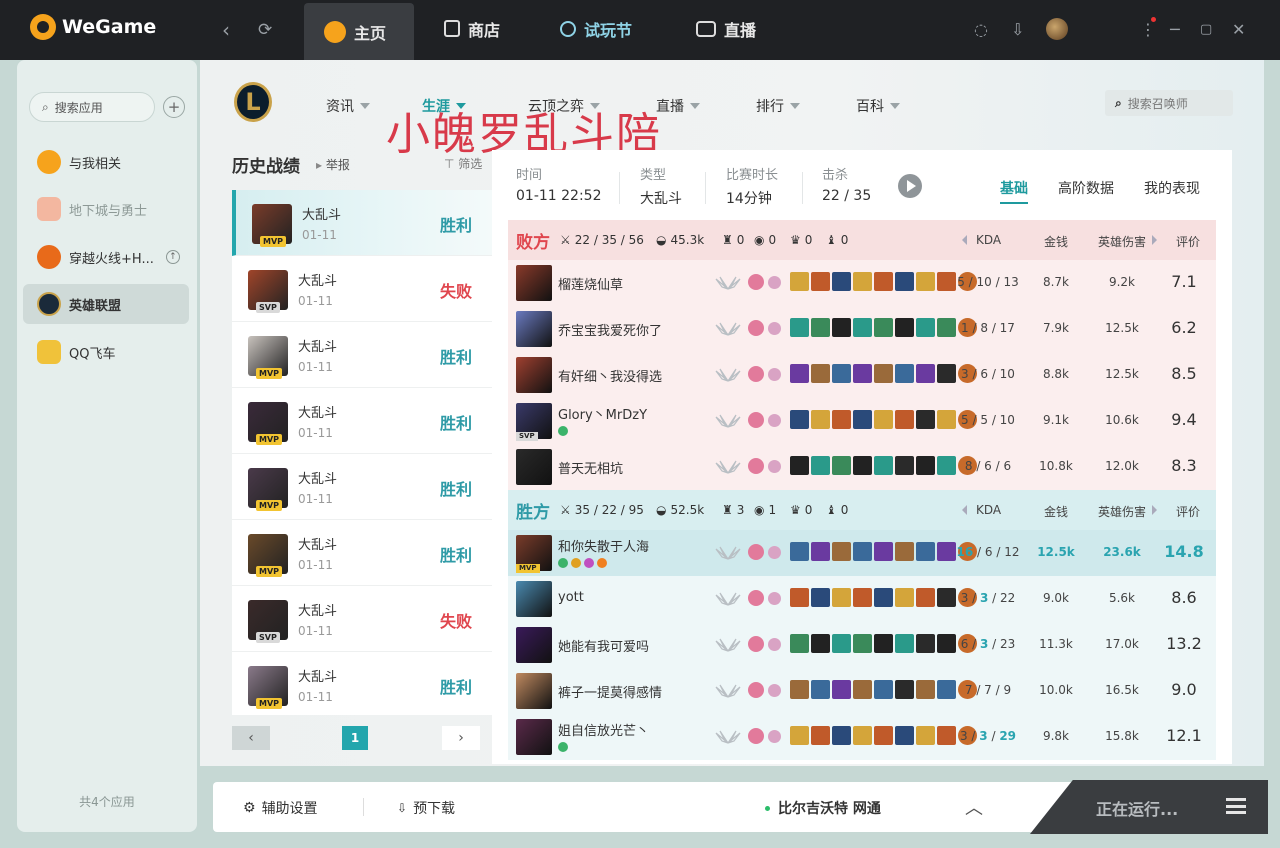 This screenshot has height=848, width=1280. What do you see at coordinates (268, 307) in the screenshot?
I see `svp-badge: SVP` at bounding box center [268, 307].